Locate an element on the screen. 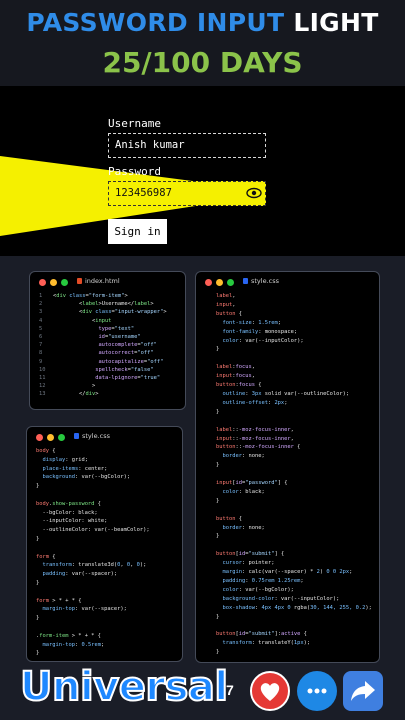  eye-icon is located at coordinates (254, 193).